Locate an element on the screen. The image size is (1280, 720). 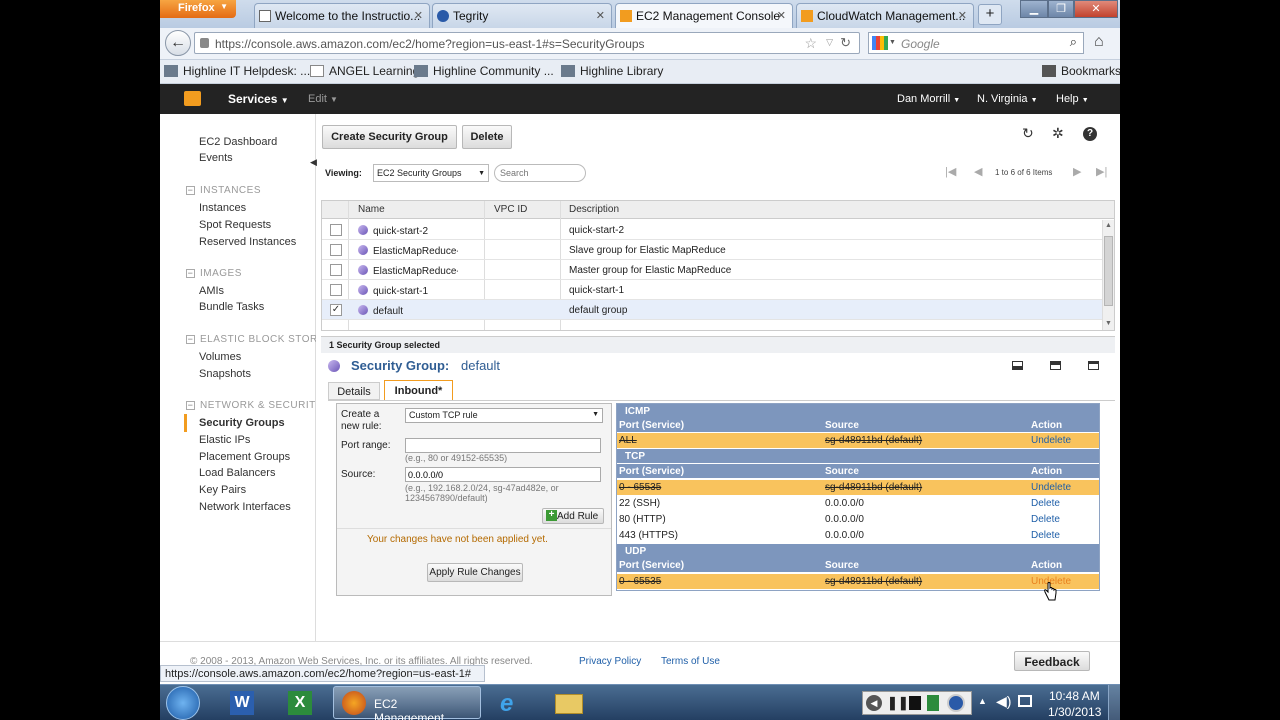
next-page-icon: ▶ is located at coordinates (1077, 171).